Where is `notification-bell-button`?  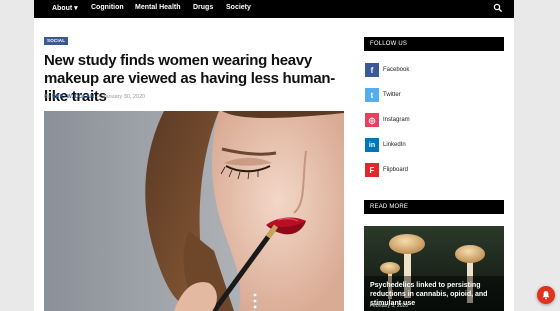
notification-bell-button is located at coordinates (546, 295).